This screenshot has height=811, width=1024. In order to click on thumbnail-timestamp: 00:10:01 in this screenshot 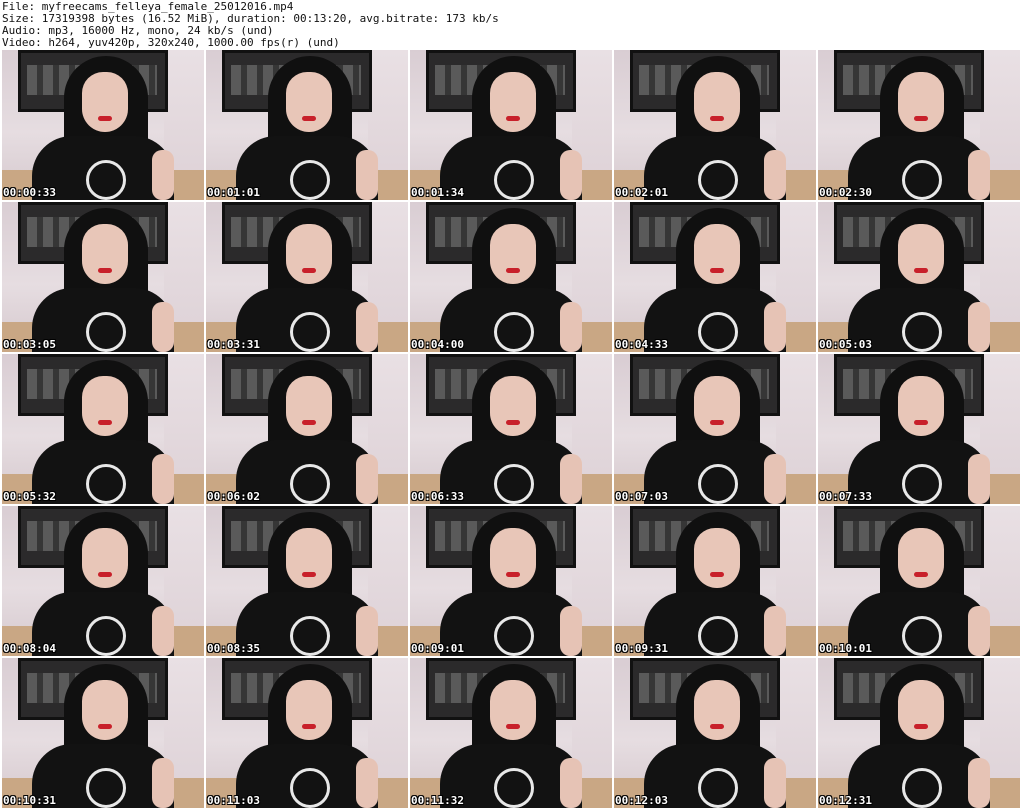, I will do `click(845, 648)`.